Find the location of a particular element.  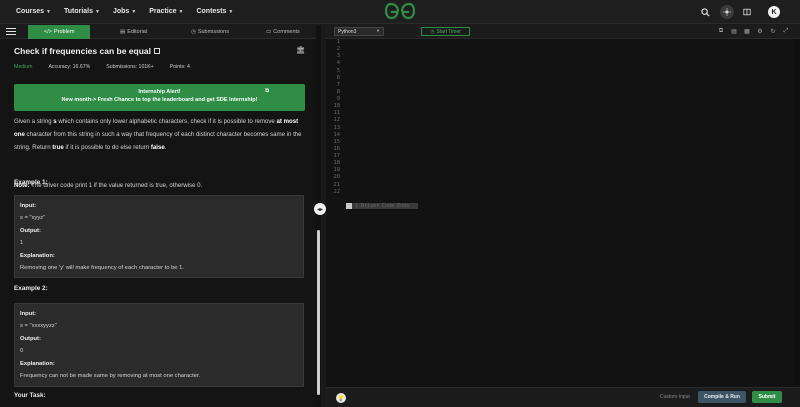

nav-contests: Contests ▼ is located at coordinates (214, 11).